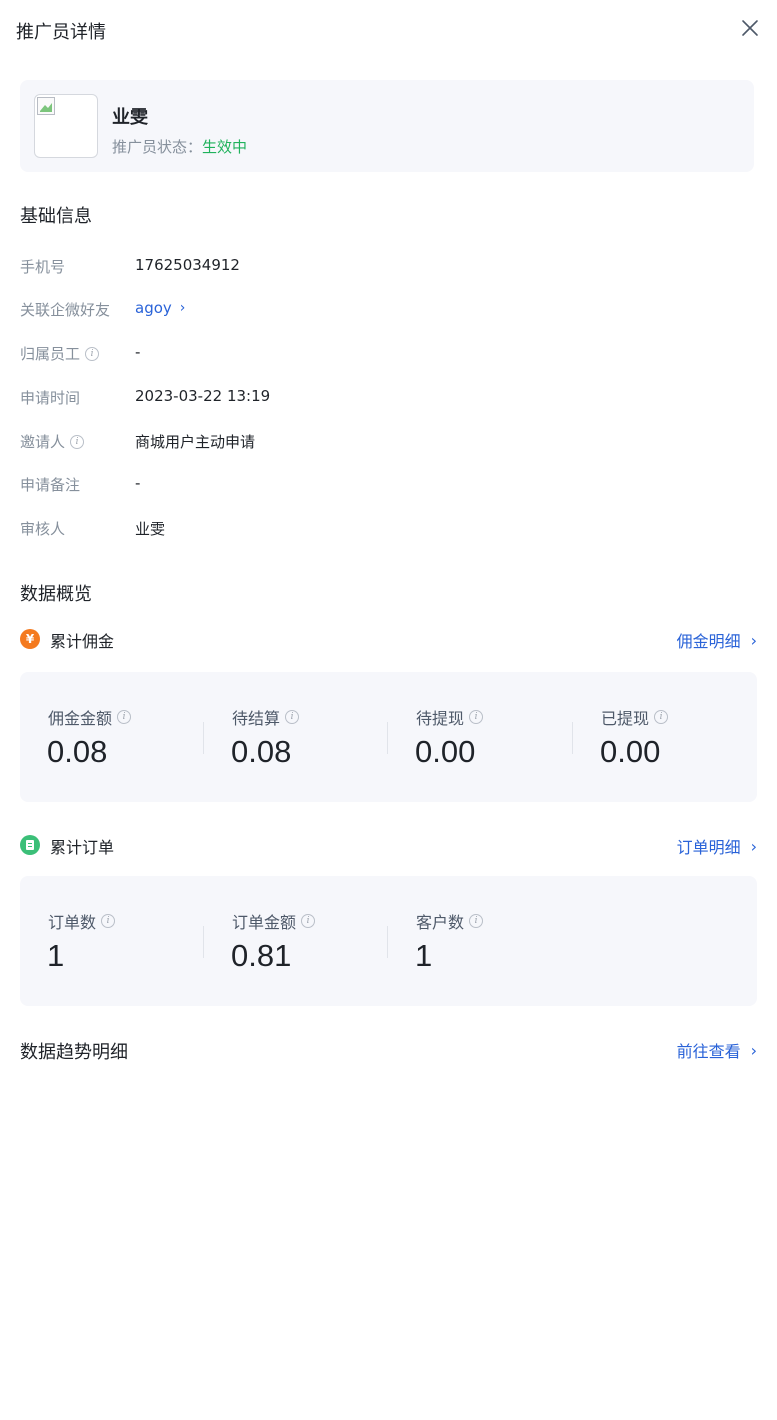  Describe the element at coordinates (50, 354) in the screenshot. I see `info-label: 归属员工` at that location.